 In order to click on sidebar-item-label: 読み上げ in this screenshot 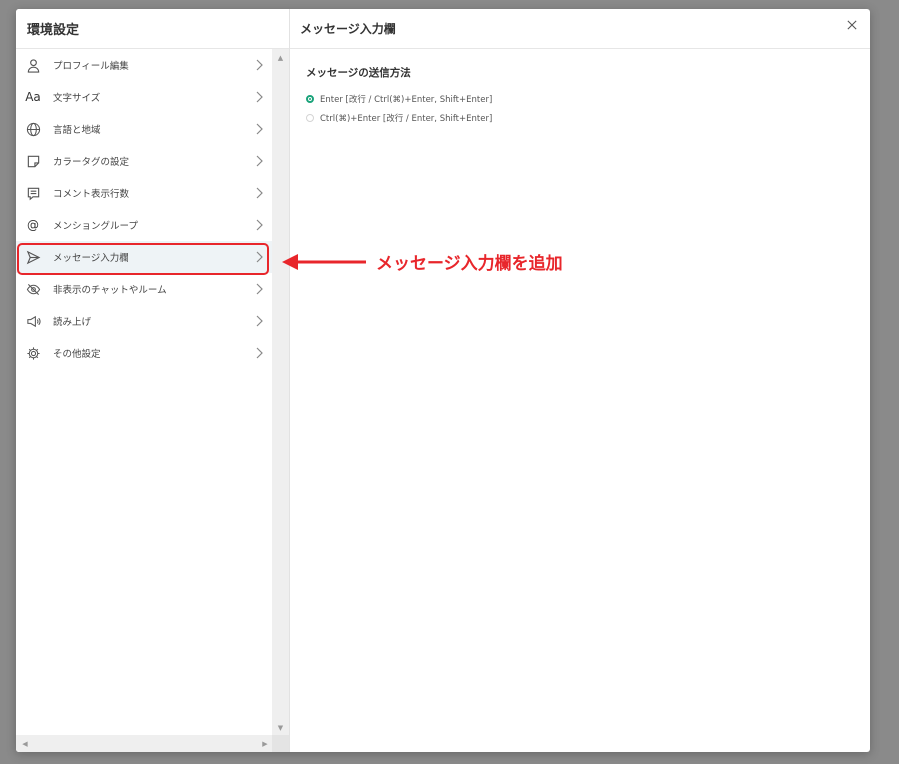, I will do `click(72, 322)`.